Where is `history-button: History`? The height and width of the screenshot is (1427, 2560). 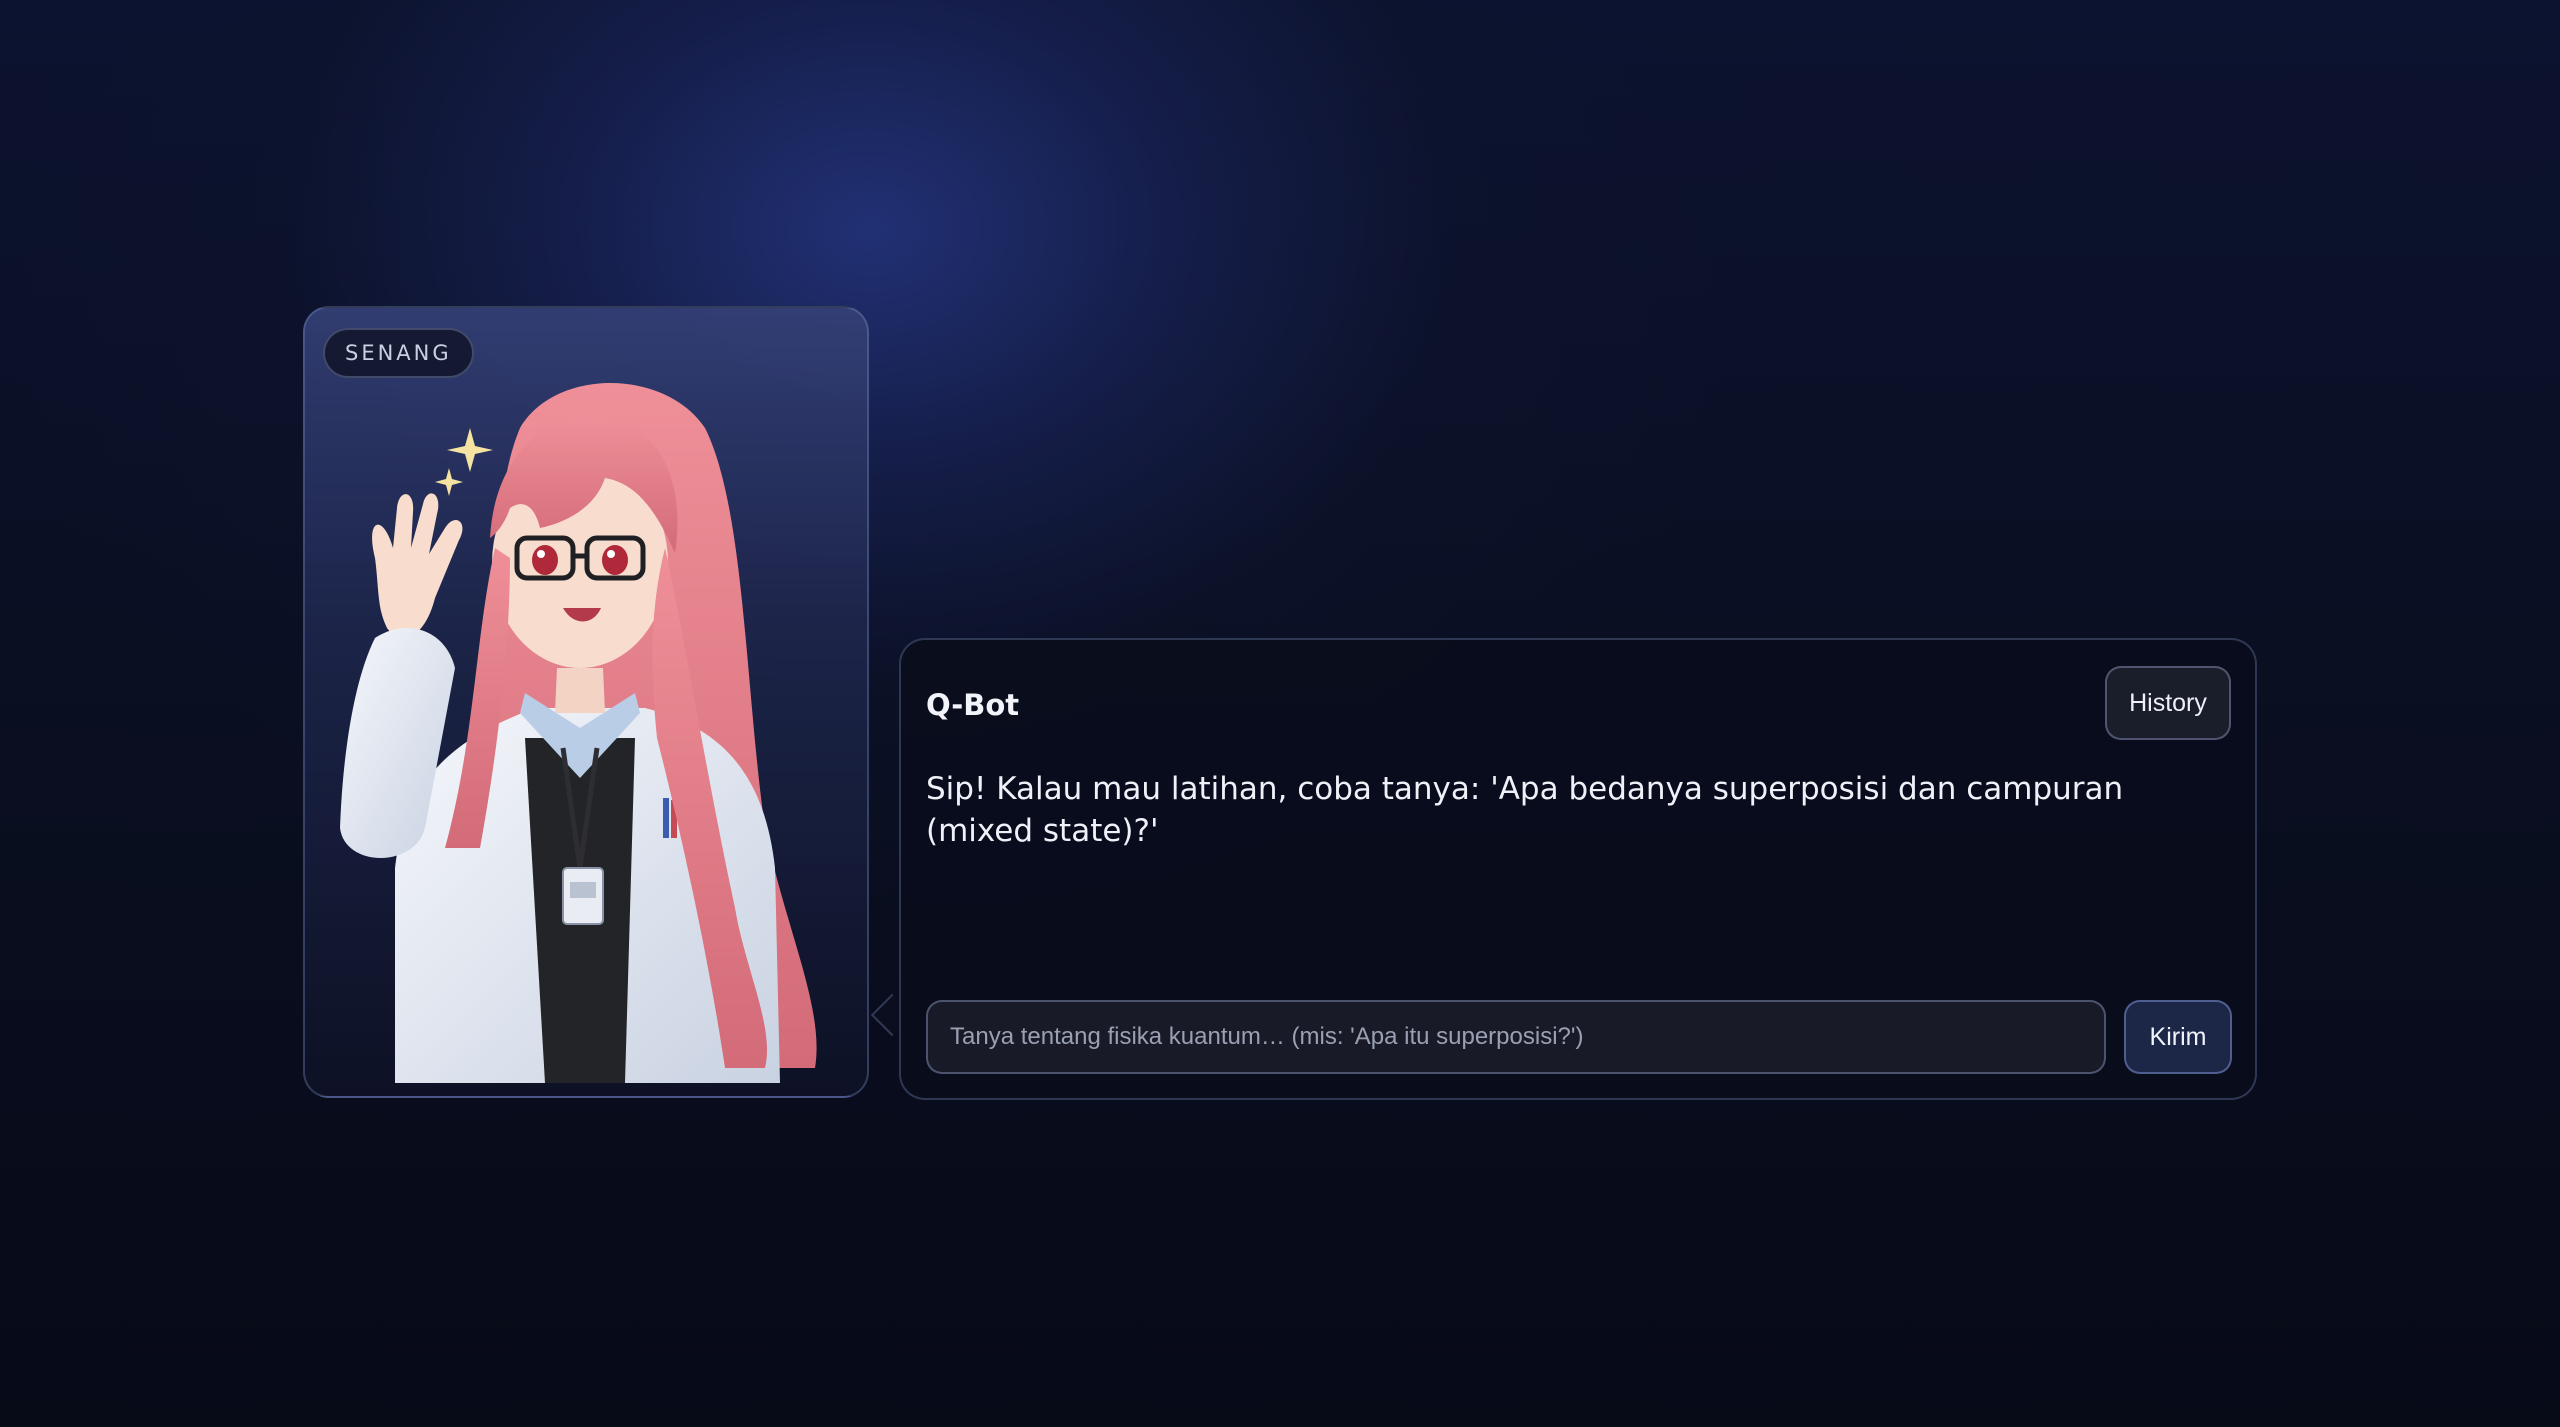 history-button: History is located at coordinates (2168, 703).